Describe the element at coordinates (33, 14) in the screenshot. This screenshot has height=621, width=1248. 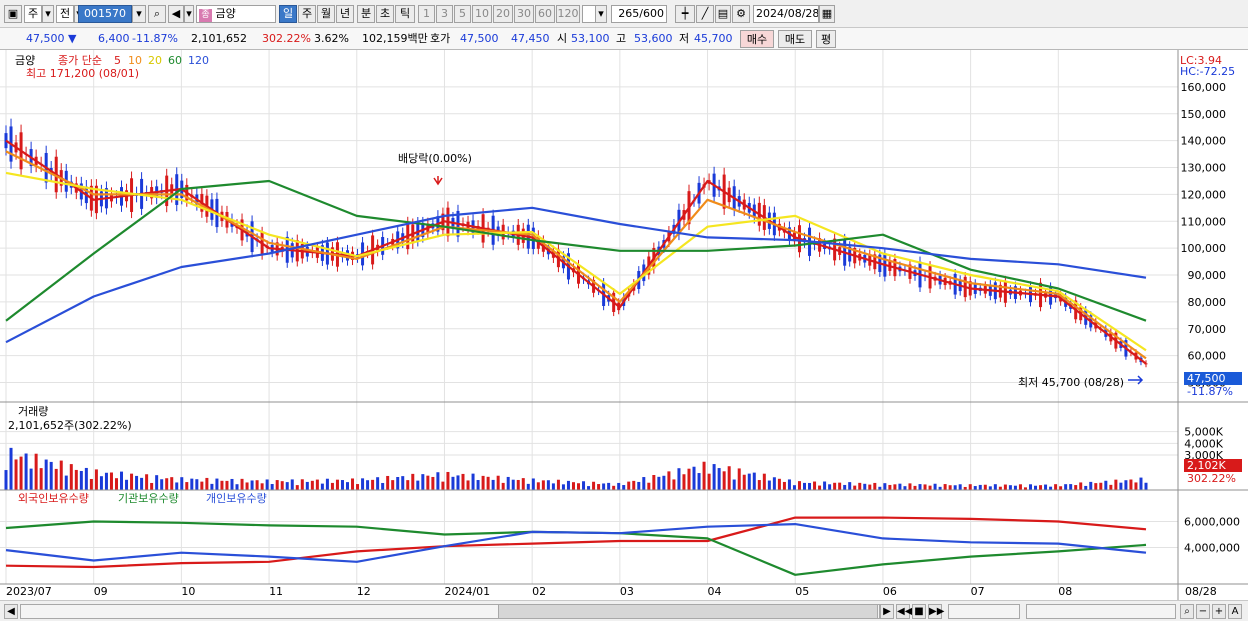
I see `market-select: 주` at that location.